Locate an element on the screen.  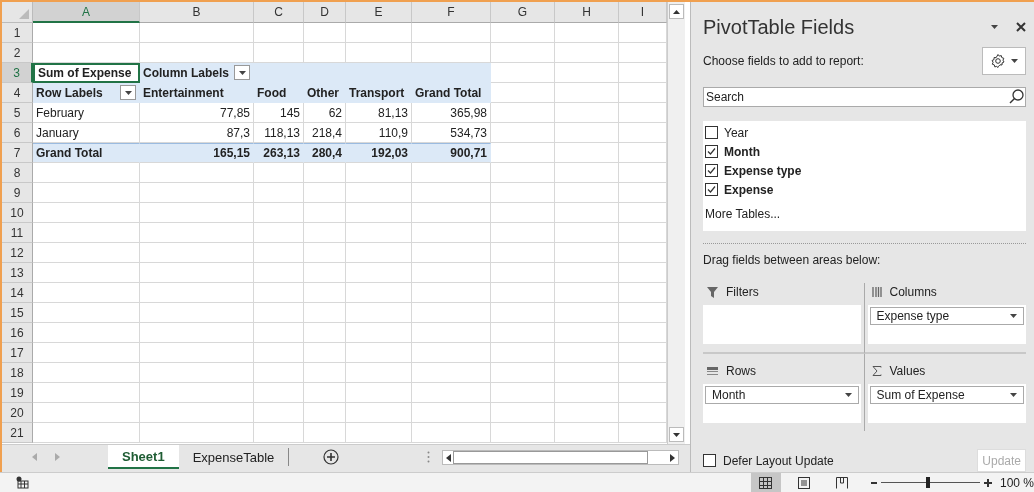
field-label: Month is located at coordinates (742, 151).